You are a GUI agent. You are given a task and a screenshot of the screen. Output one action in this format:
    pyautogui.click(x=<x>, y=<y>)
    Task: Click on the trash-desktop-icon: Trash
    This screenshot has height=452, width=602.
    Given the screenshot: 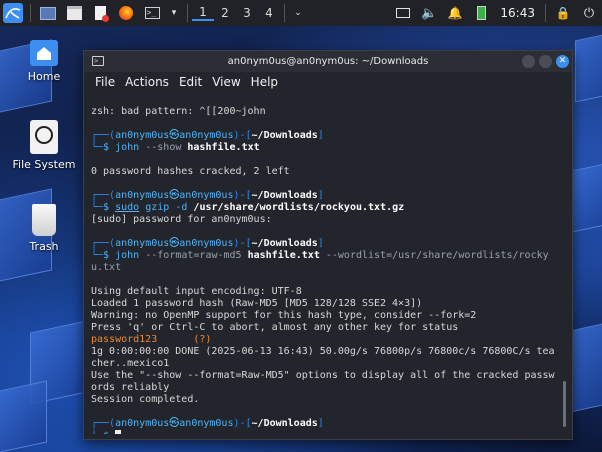 What is the action you would take?
    pyautogui.click(x=44, y=228)
    